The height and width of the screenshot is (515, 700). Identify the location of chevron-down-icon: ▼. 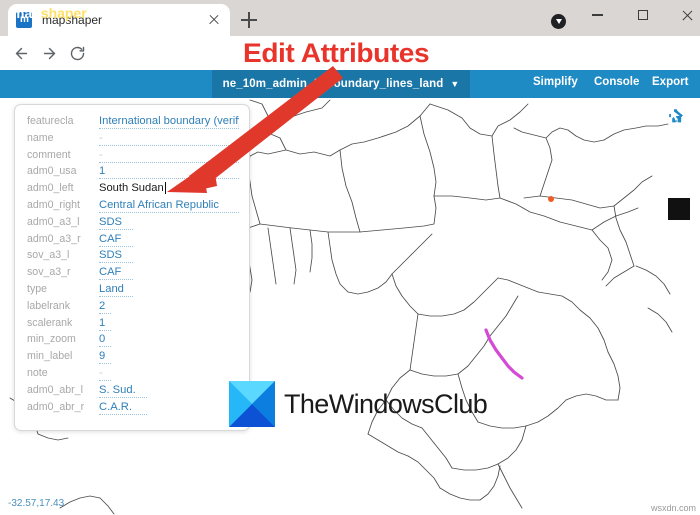
(455, 84).